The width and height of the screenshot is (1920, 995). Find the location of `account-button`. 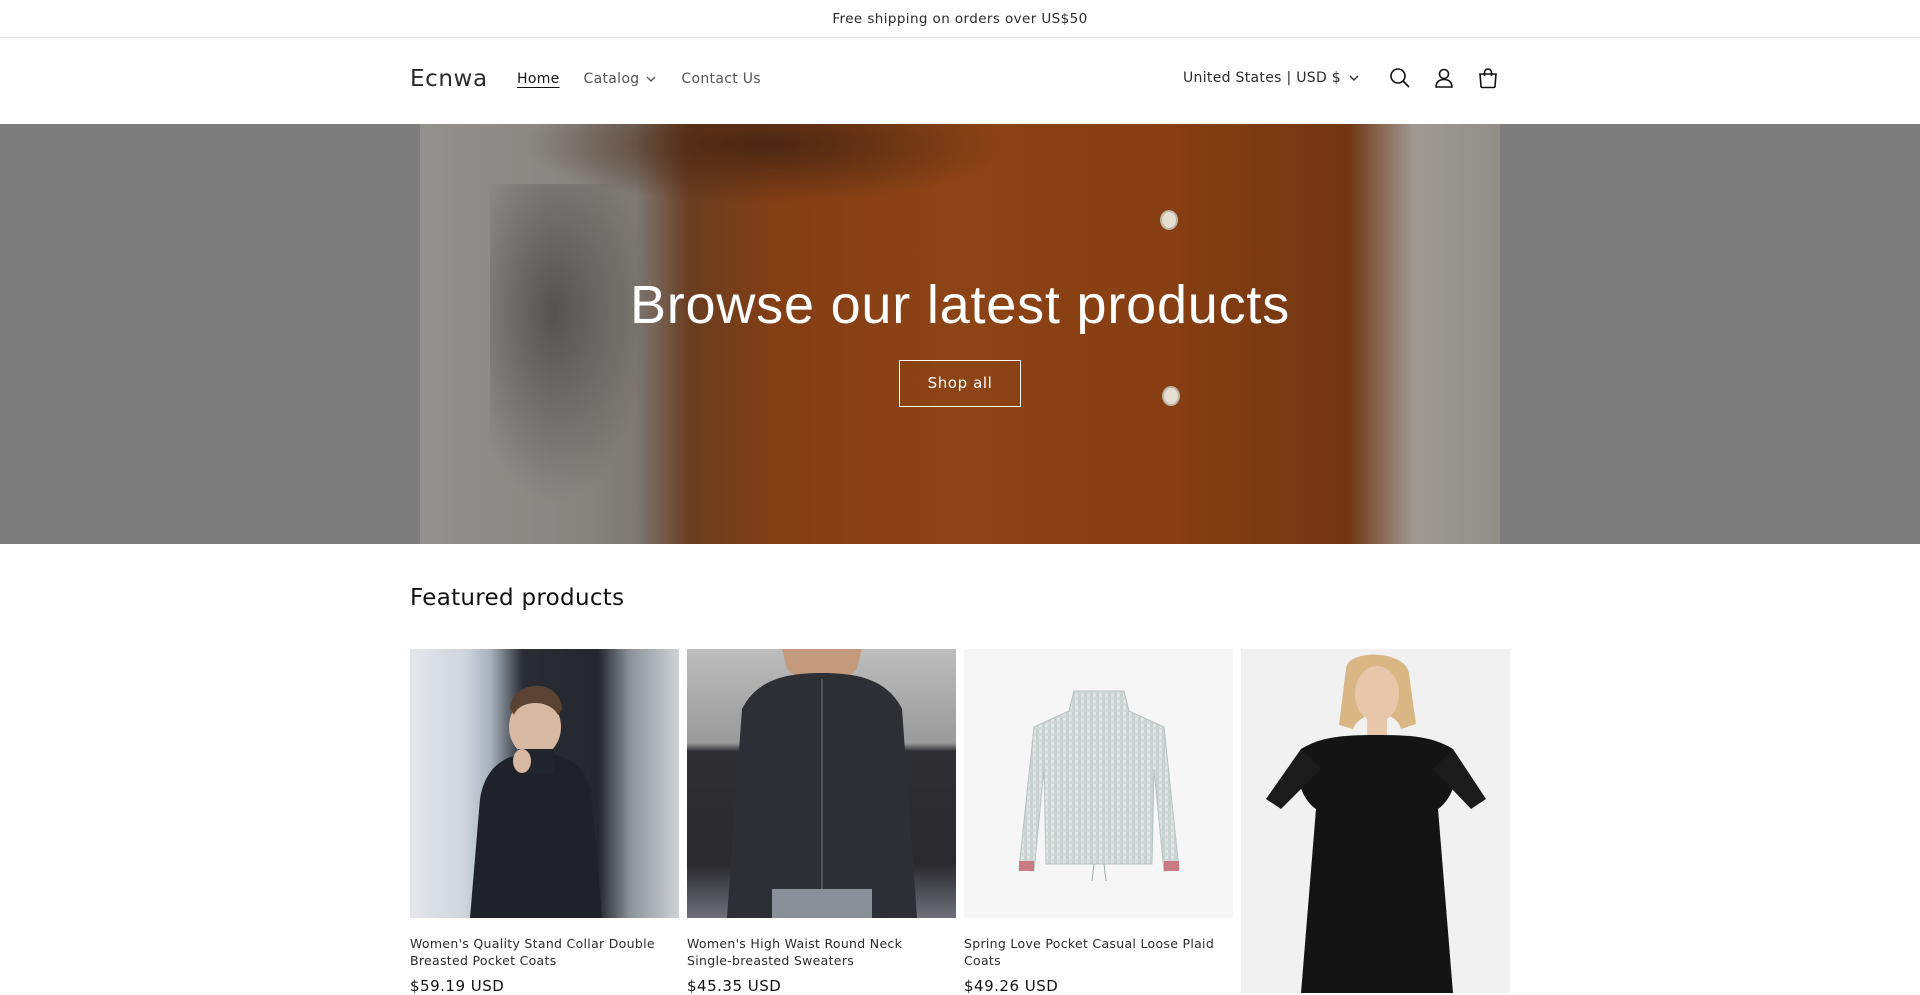

account-button is located at coordinates (1444, 78).